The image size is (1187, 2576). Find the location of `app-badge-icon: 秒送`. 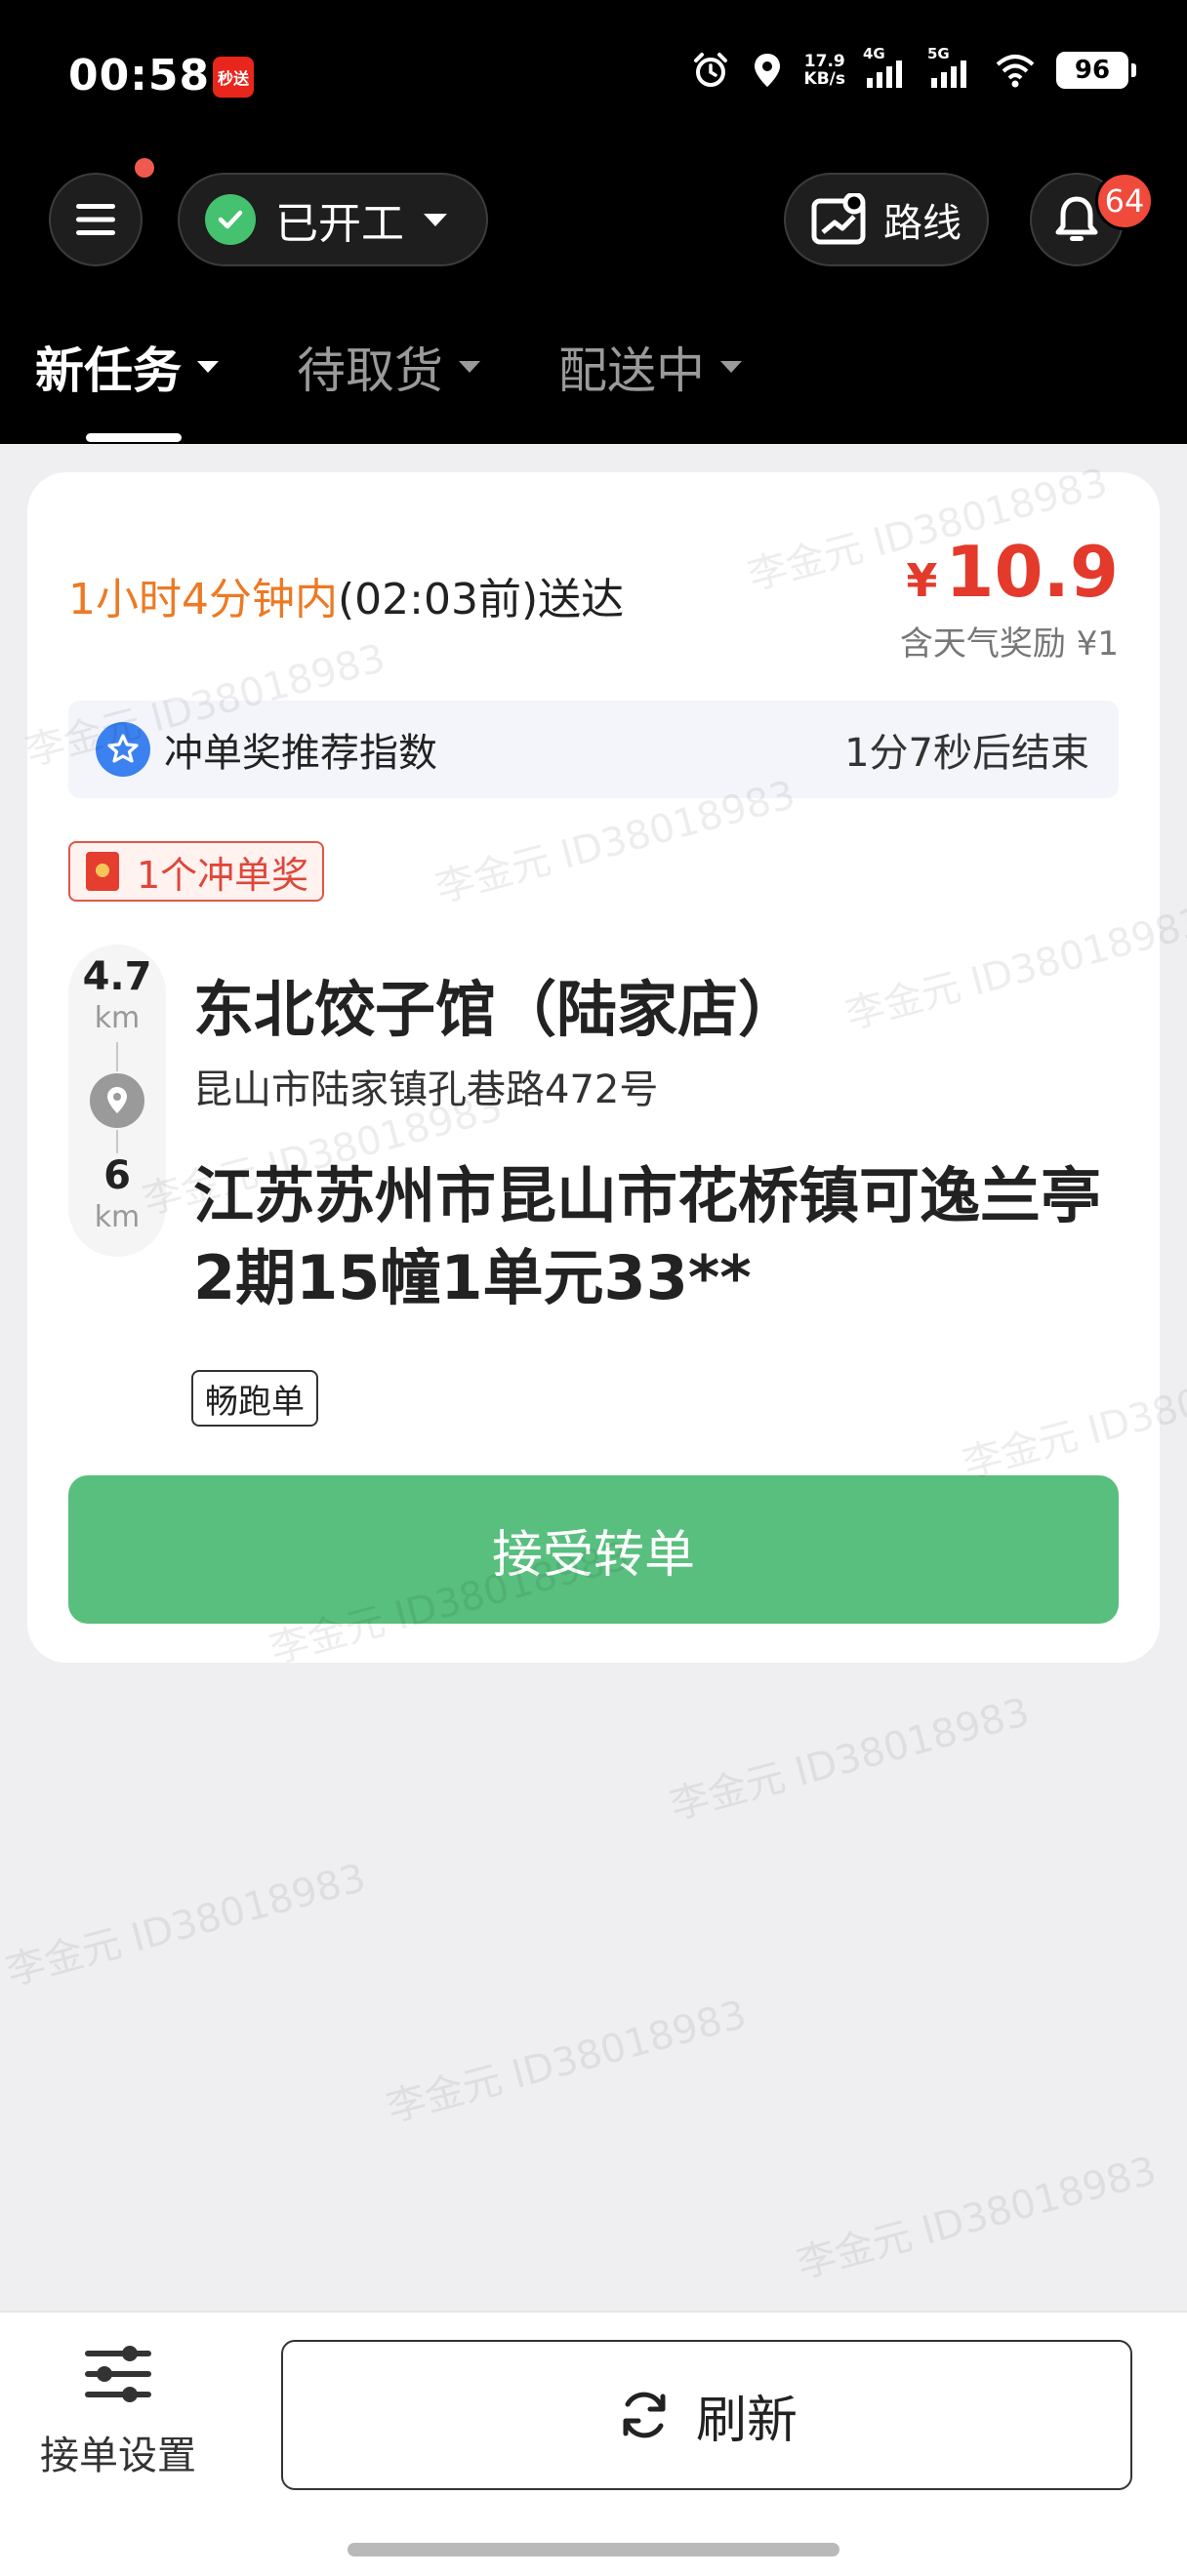

app-badge-icon: 秒送 is located at coordinates (233, 77).